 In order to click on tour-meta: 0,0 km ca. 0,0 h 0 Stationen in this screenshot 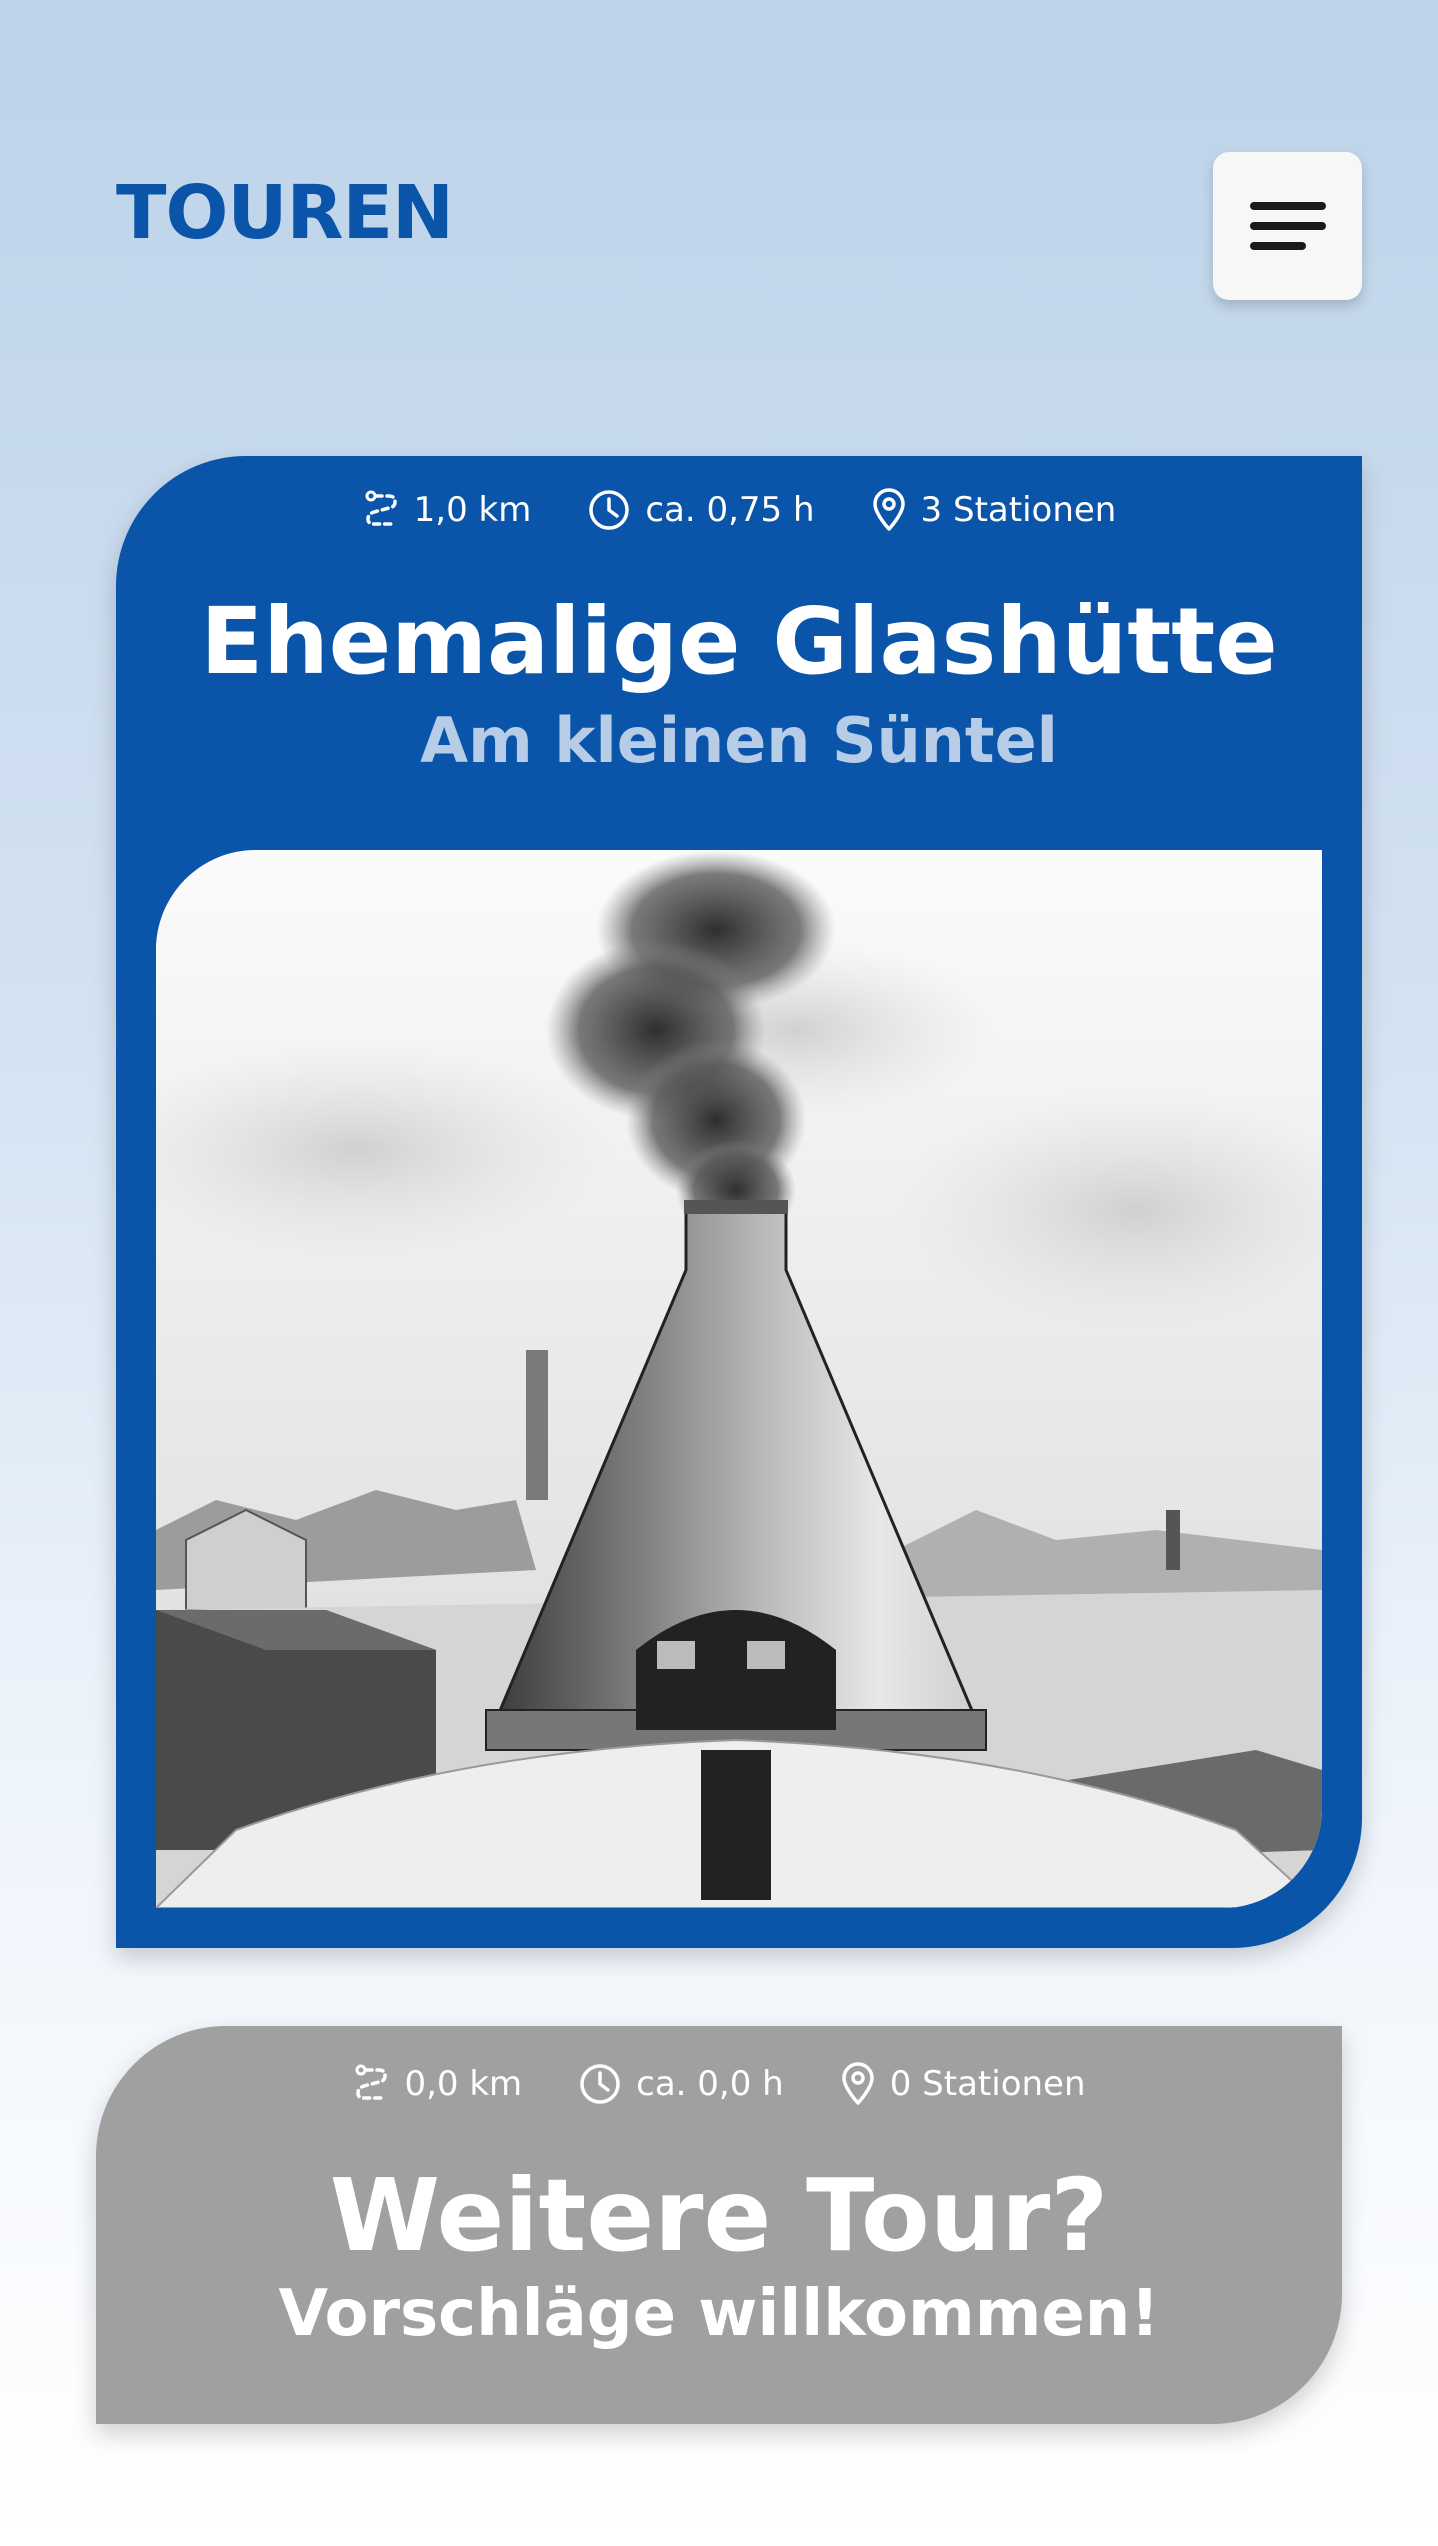, I will do `click(719, 2084)`.